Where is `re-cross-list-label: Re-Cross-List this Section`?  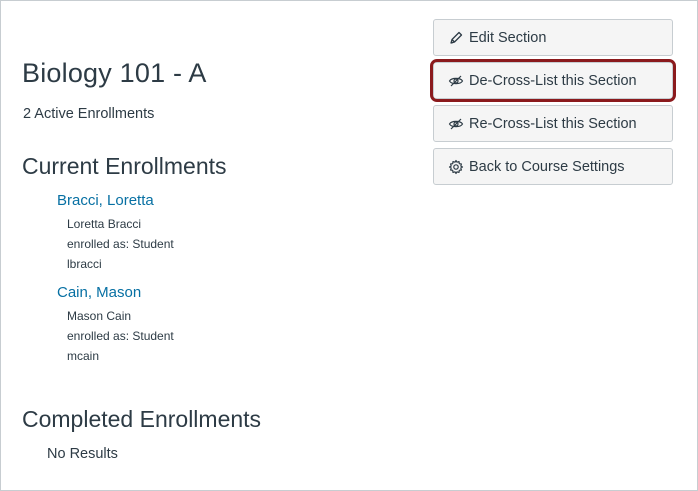 re-cross-list-label: Re-Cross-List this Section is located at coordinates (553, 123).